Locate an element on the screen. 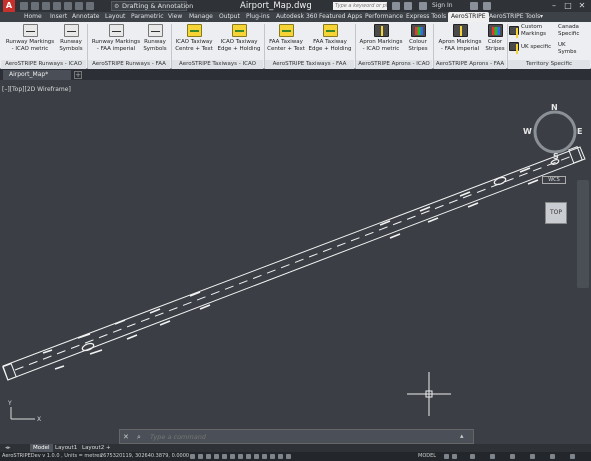 The width and height of the screenshot is (591, 461). plot-icon is located at coordinates (68, 6).